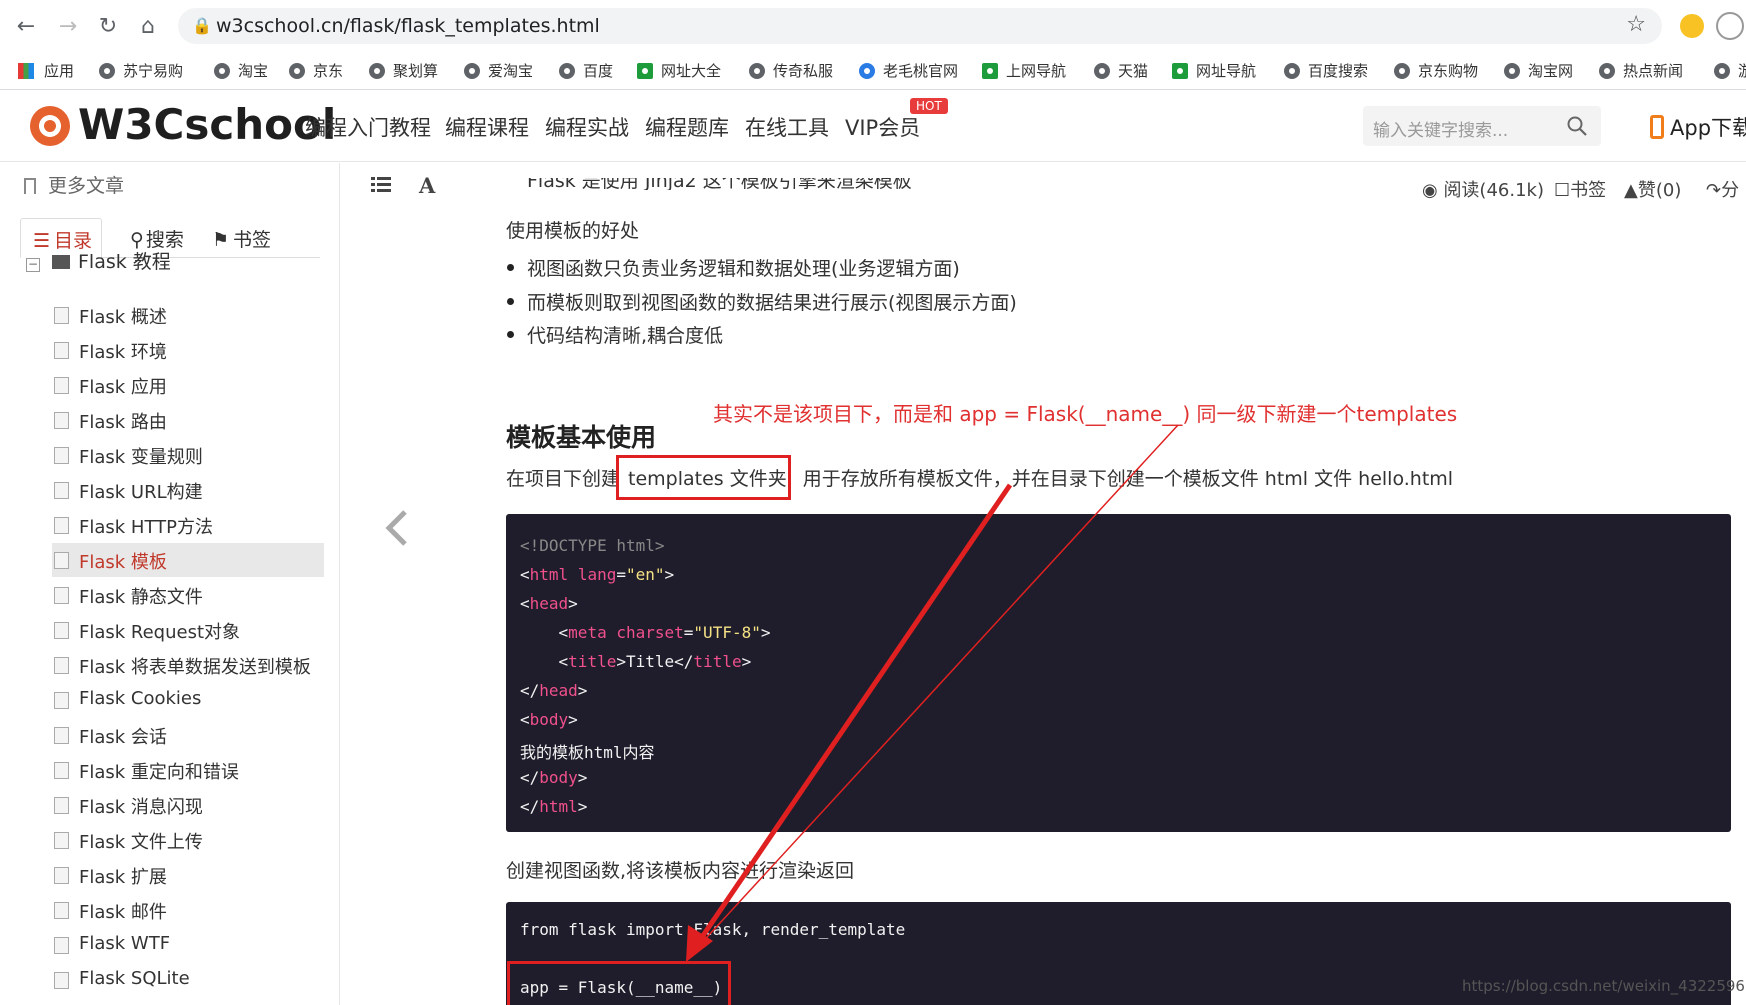  What do you see at coordinates (762, 301) in the screenshot?
I see `benefit-item: 而模板则取到视图函数的数据结果进行展示(视图展示方面)` at bounding box center [762, 301].